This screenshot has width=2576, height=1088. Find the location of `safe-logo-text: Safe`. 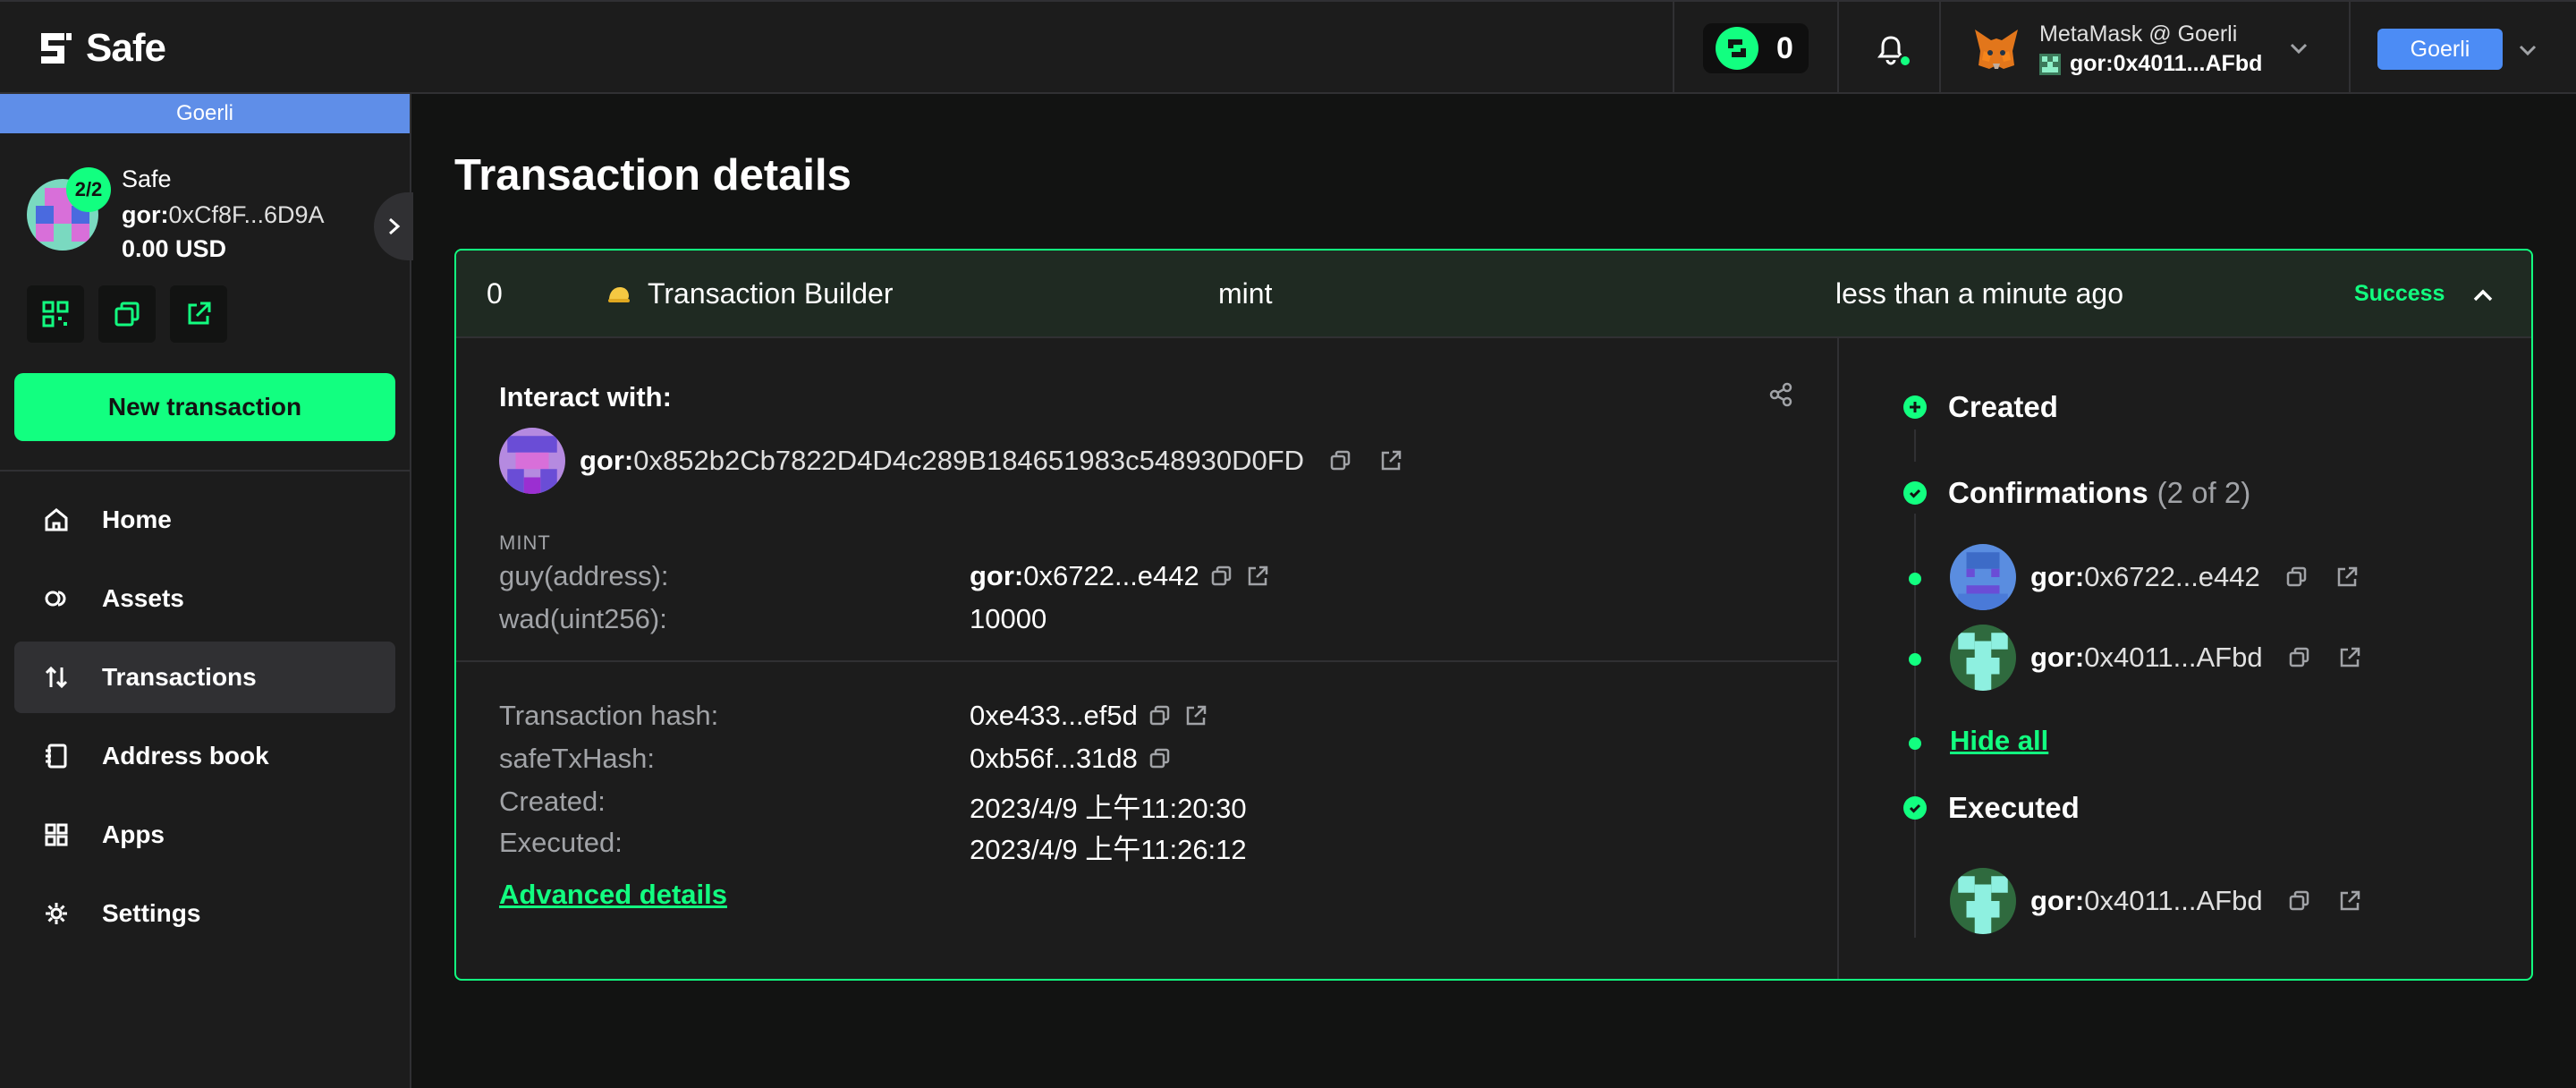

safe-logo-text: Safe is located at coordinates (126, 48).